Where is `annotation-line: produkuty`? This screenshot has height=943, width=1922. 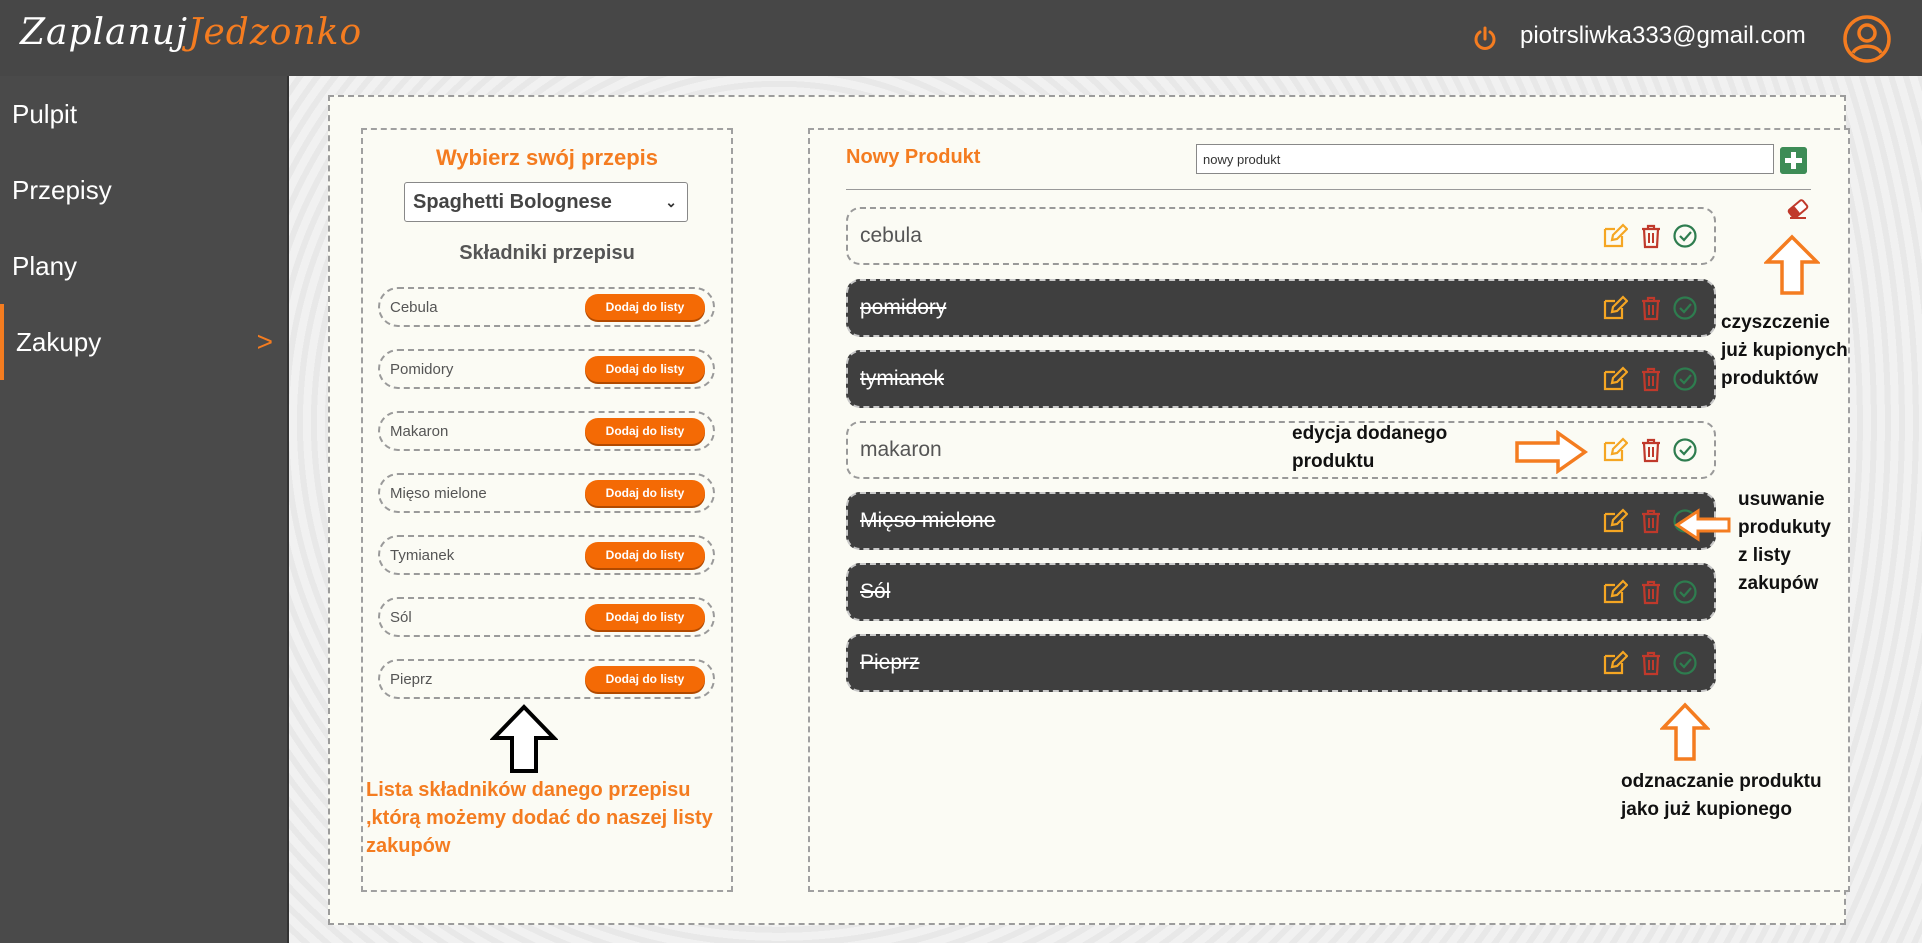 annotation-line: produkuty is located at coordinates (1784, 527).